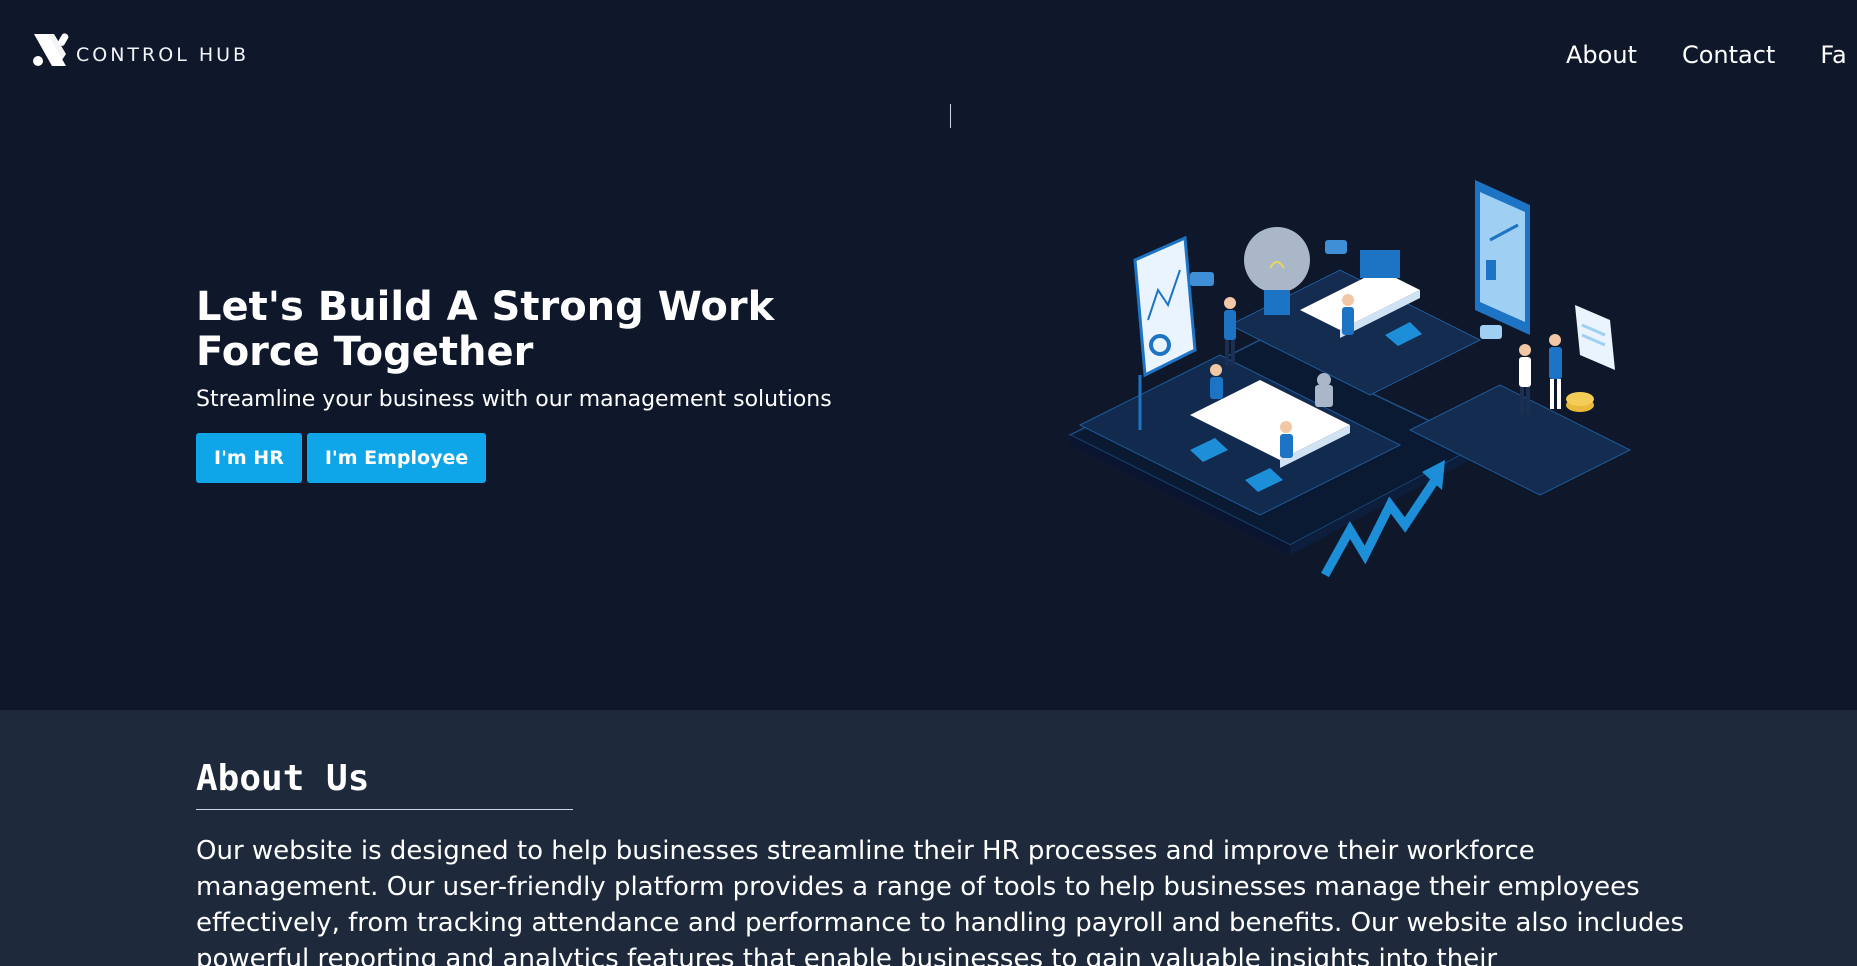 The image size is (1857, 966). I want to click on office-illustration, so click(1350, 379).